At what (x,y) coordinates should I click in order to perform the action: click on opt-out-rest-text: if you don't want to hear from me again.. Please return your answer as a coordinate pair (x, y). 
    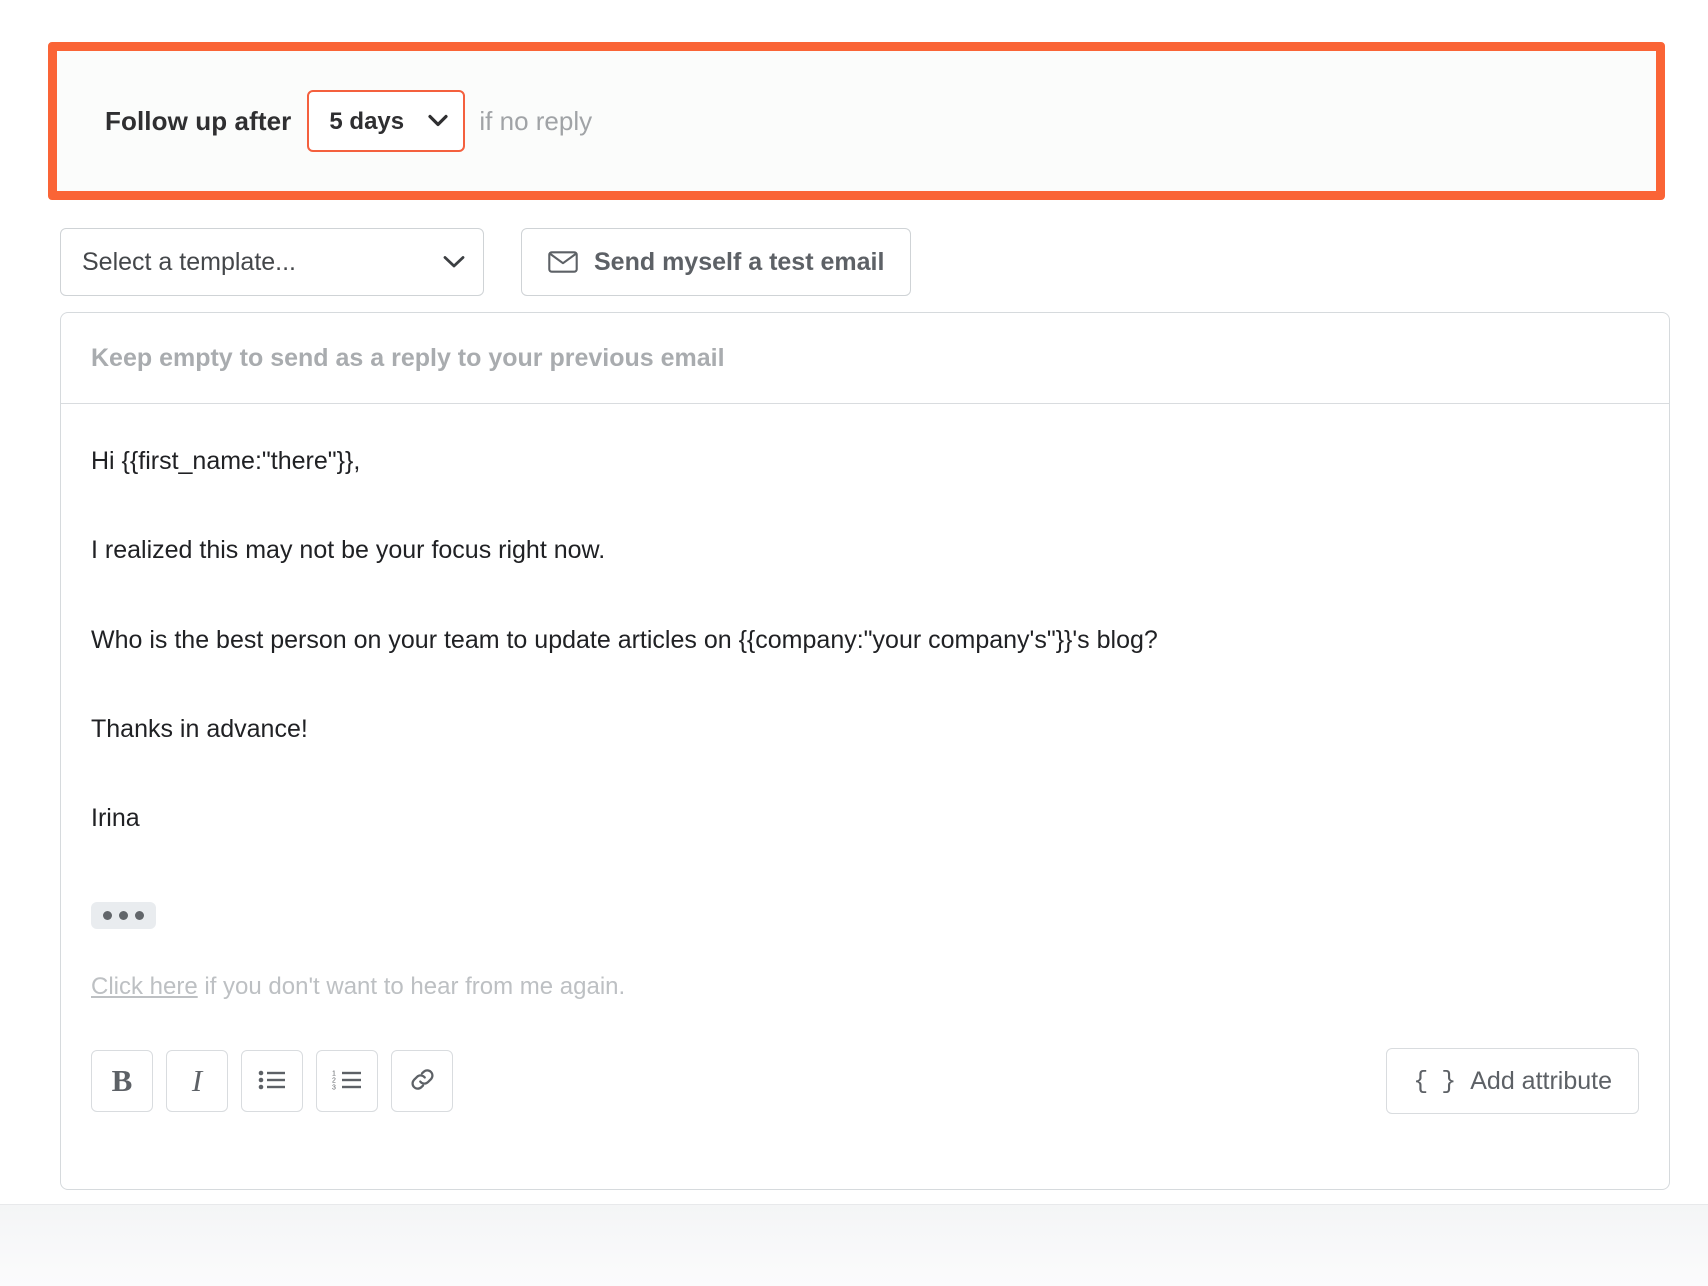
    Looking at the image, I should click on (411, 987).